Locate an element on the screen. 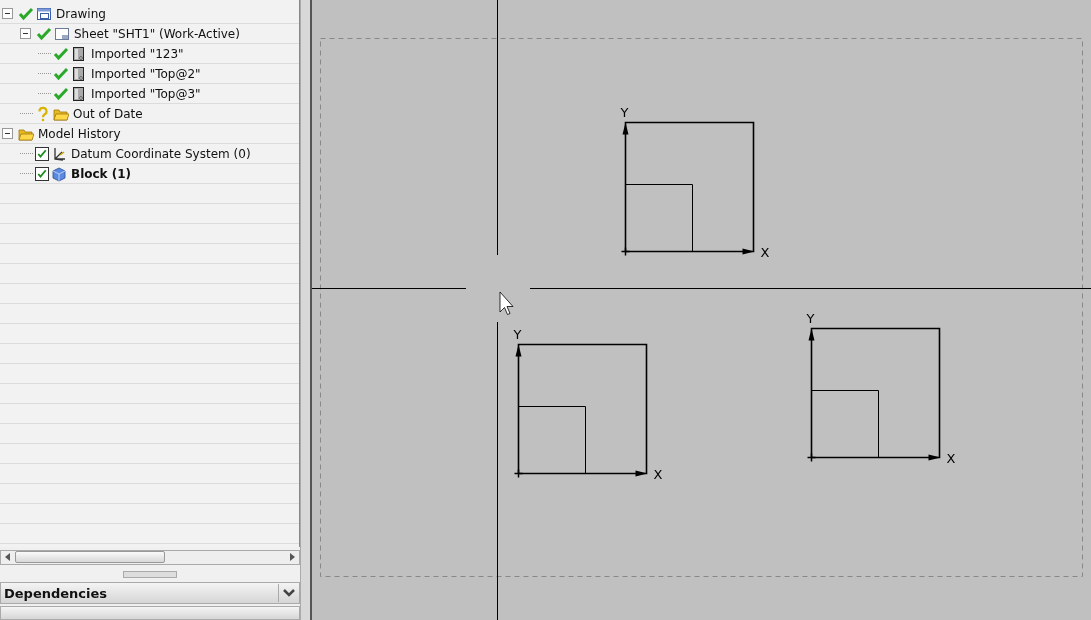 The image size is (1091, 620). coordinate-axes-icon is located at coordinates (59, 153).